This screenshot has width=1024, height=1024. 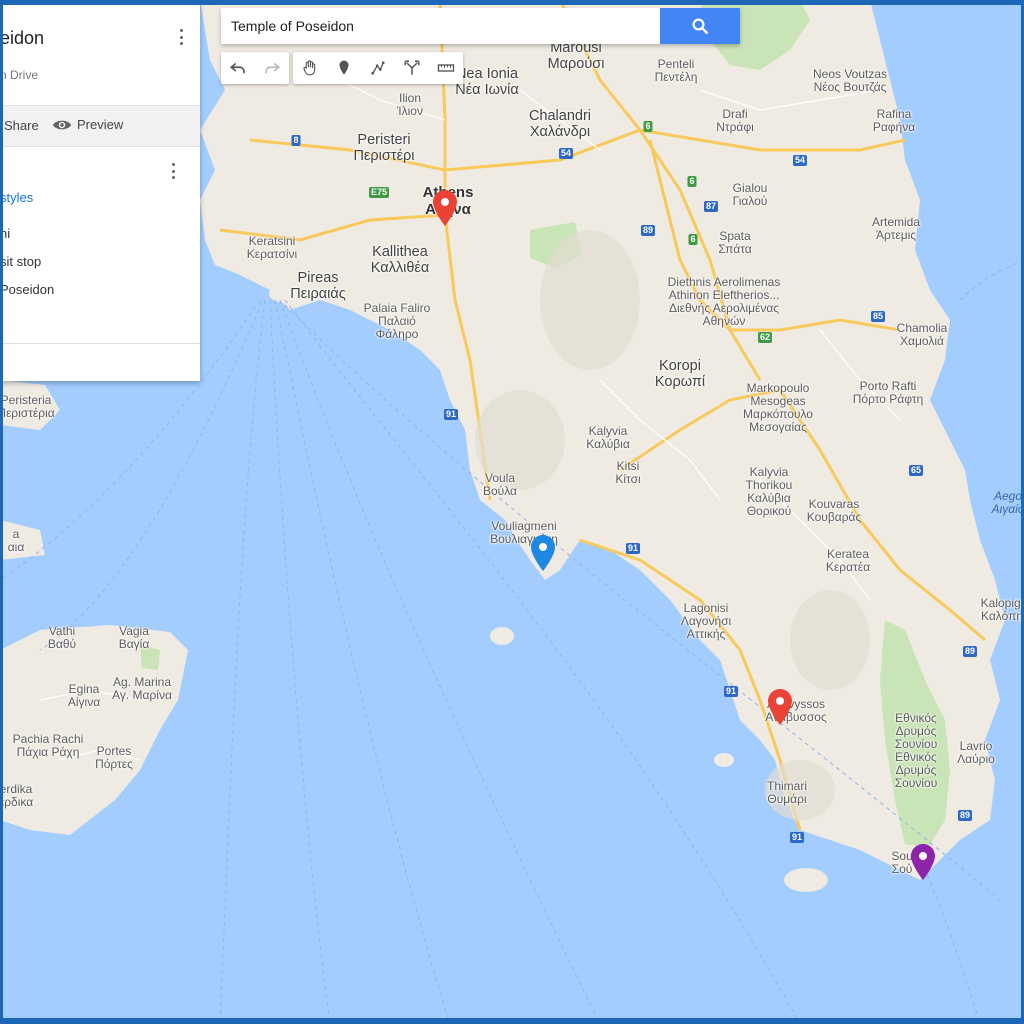 I want to click on label-keratsini: Keratsini Κερατσίνι, so click(x=272, y=247).